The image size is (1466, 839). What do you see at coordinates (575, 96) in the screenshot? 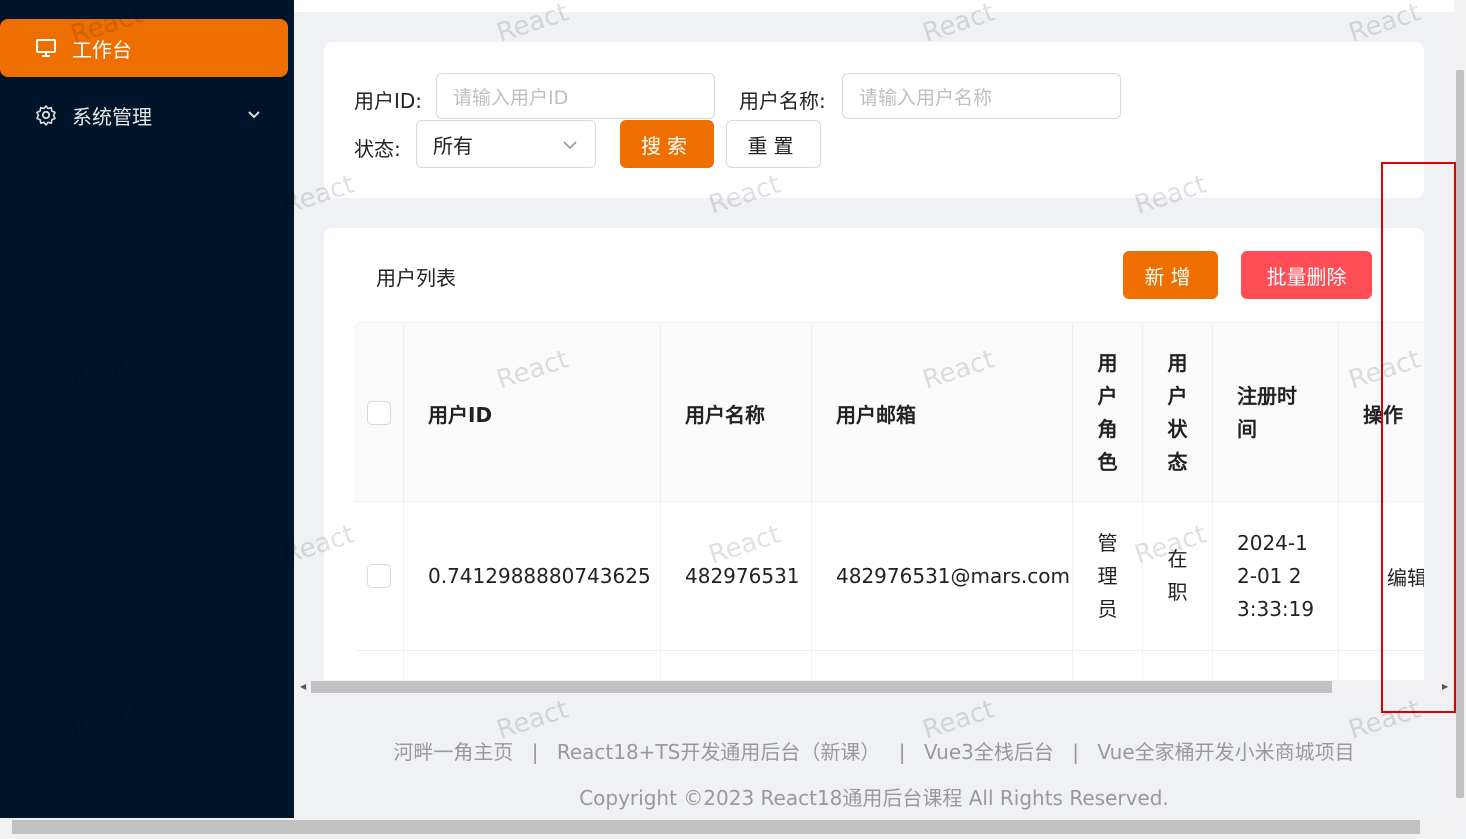
I see `user-id-input: 请输入用户ID` at bounding box center [575, 96].